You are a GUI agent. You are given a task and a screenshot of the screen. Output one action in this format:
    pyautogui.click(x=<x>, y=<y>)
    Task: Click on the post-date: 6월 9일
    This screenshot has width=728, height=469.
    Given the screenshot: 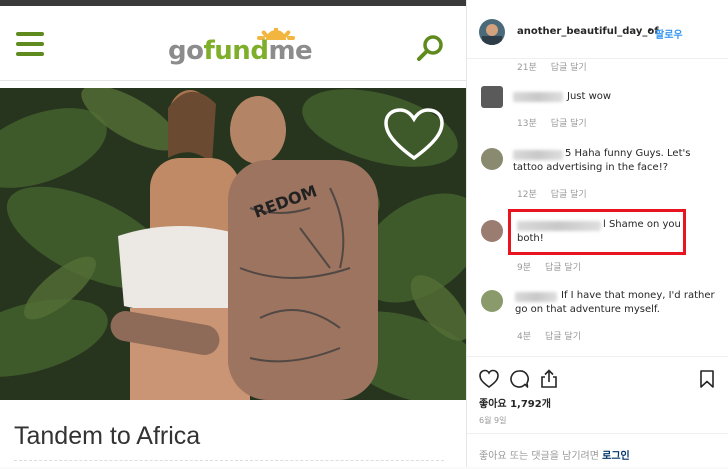 What is the action you would take?
    pyautogui.click(x=493, y=420)
    